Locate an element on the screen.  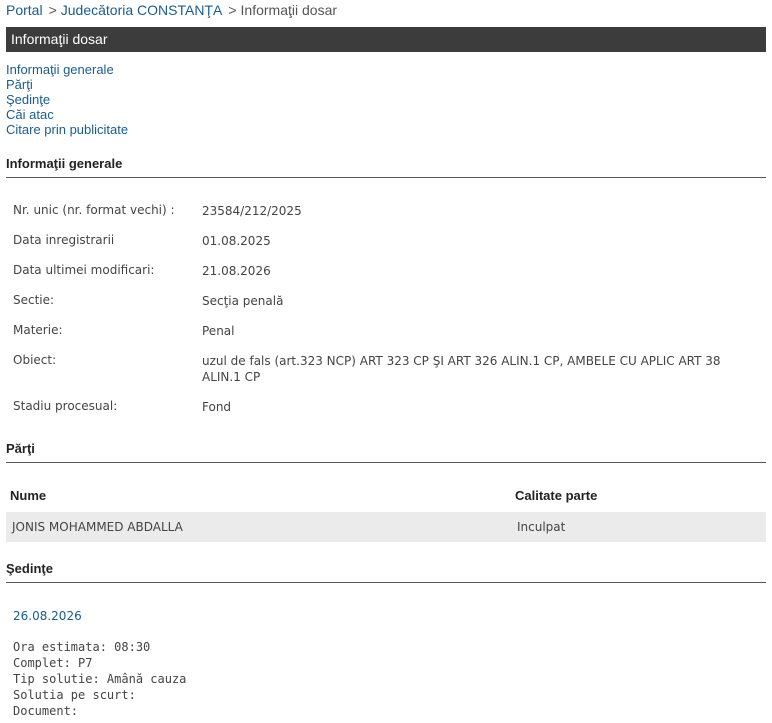
section-heading-sedinte: Şedinţe is located at coordinates (386, 572).